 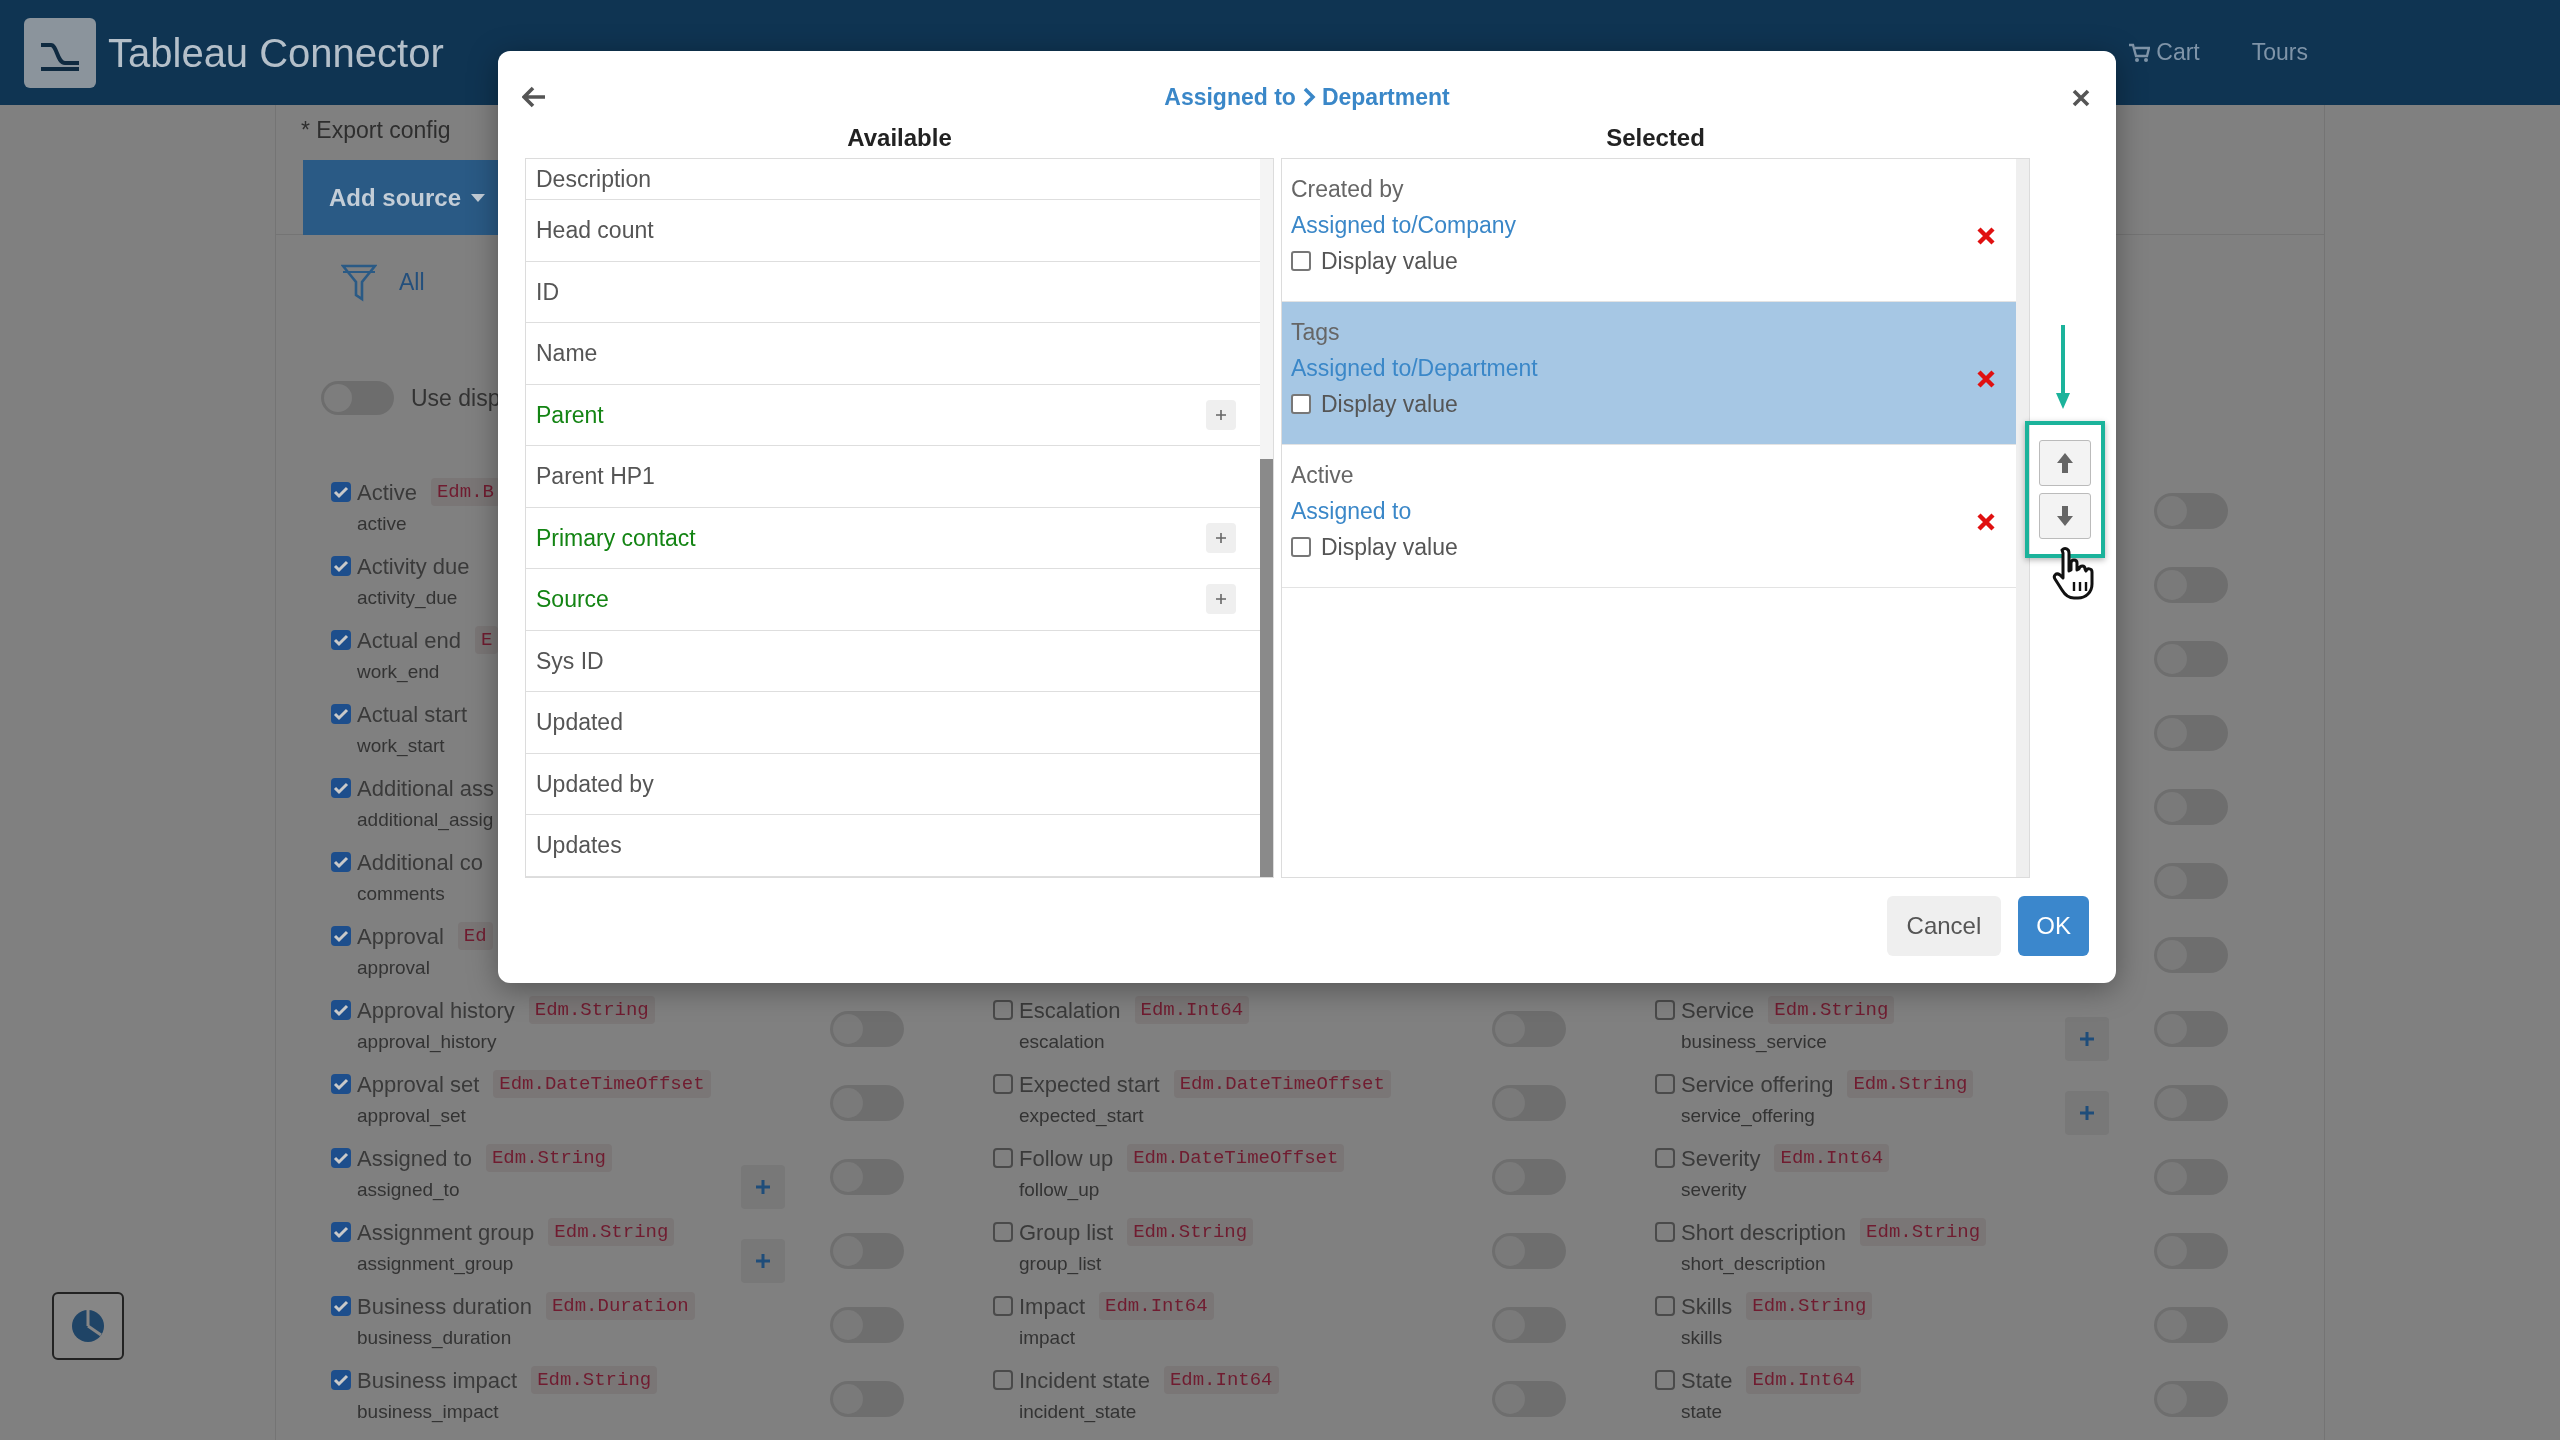 I want to click on field-name: business_service, so click(x=1754, y=1042).